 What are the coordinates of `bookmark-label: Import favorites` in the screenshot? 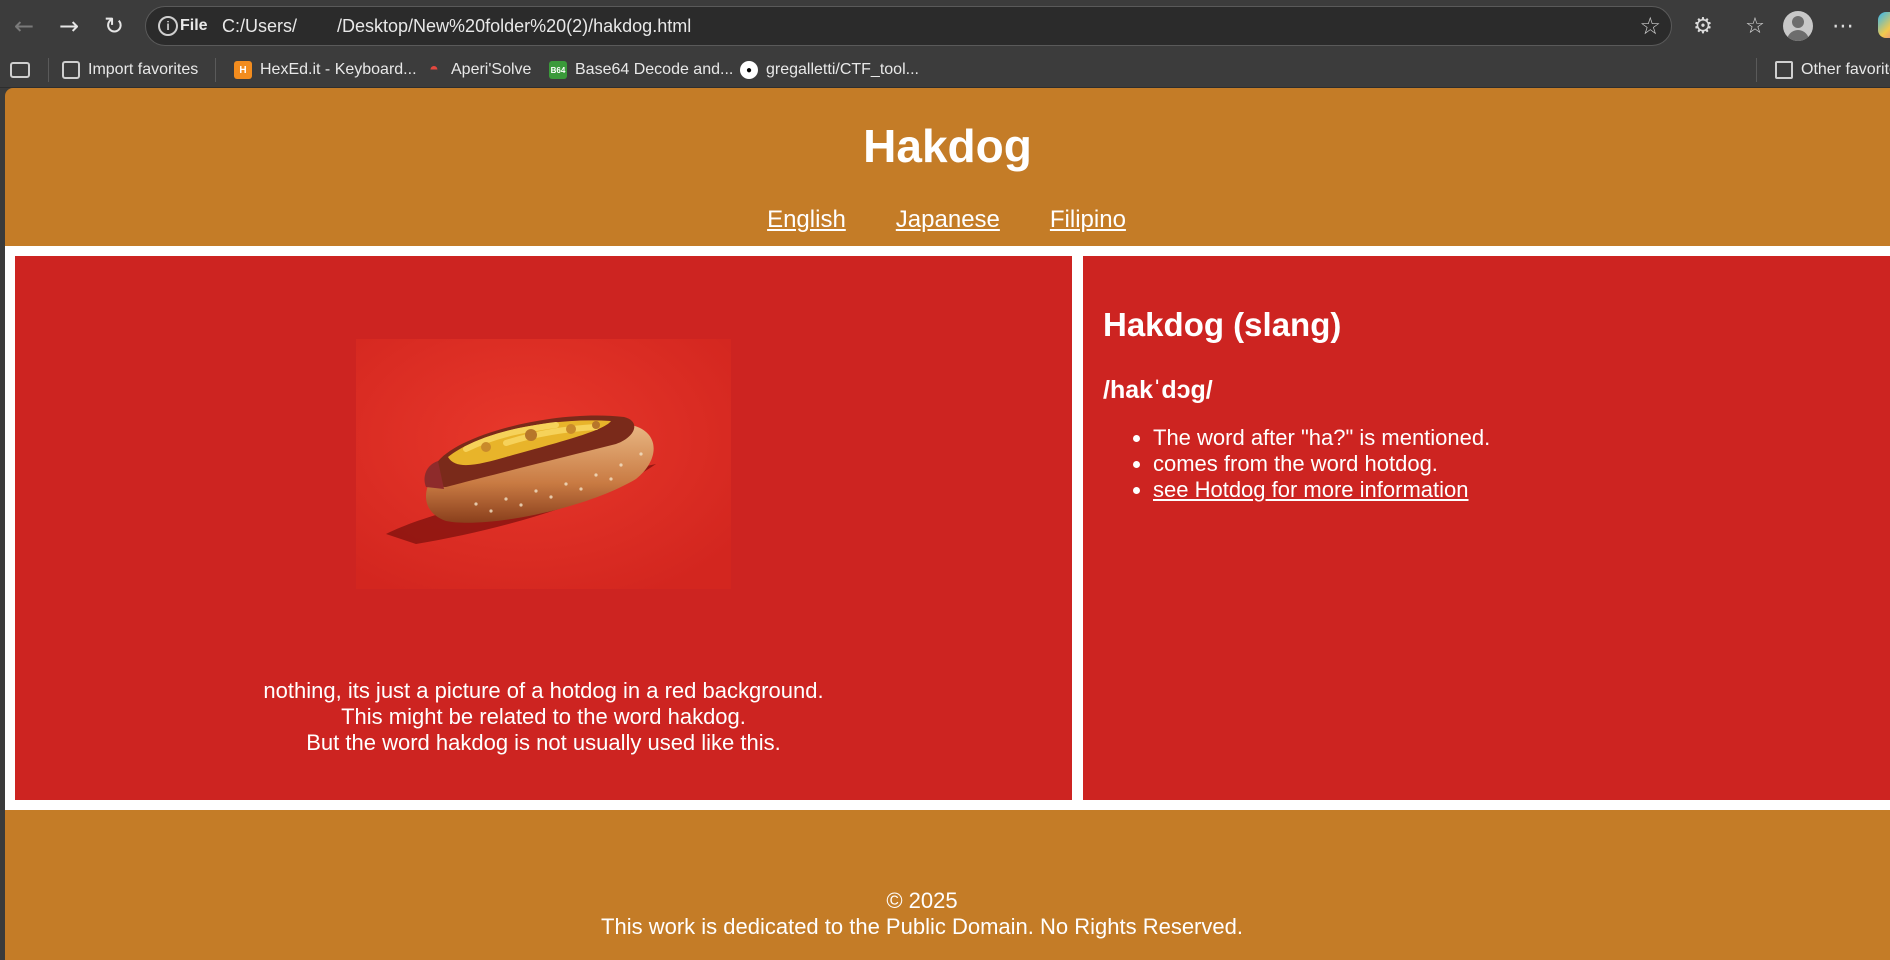 It's located at (143, 69).